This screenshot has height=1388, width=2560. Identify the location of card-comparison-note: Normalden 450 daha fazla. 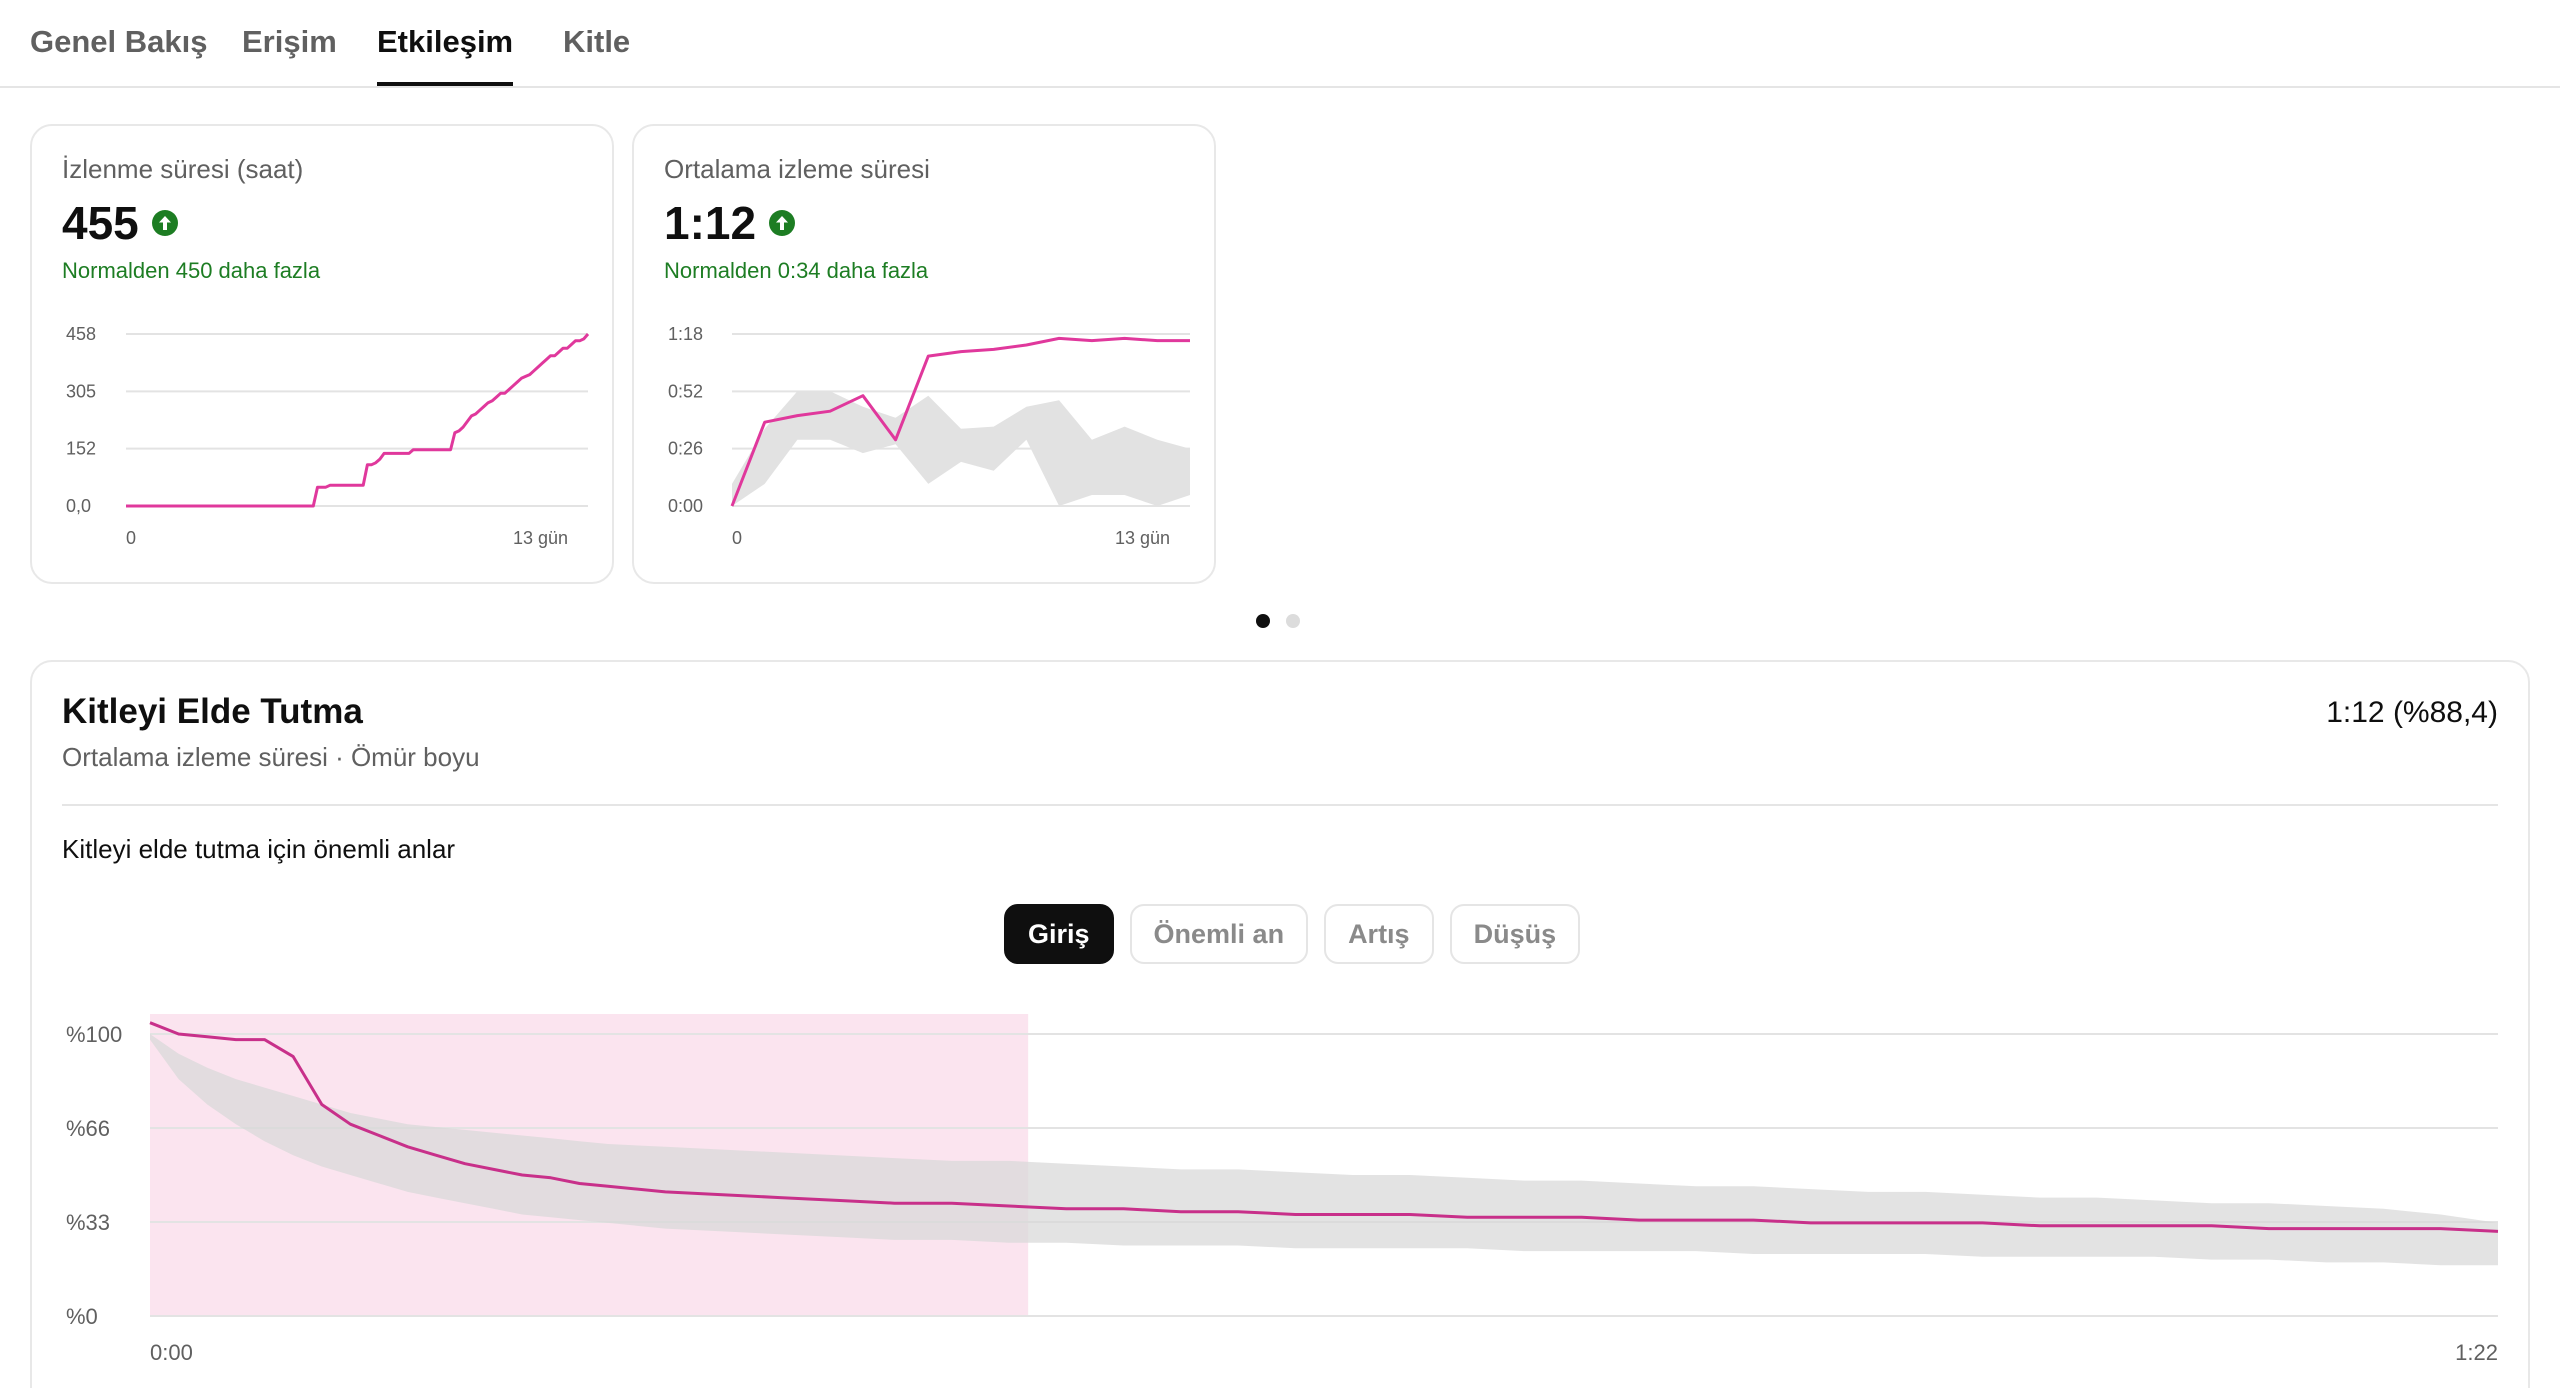
(191, 270).